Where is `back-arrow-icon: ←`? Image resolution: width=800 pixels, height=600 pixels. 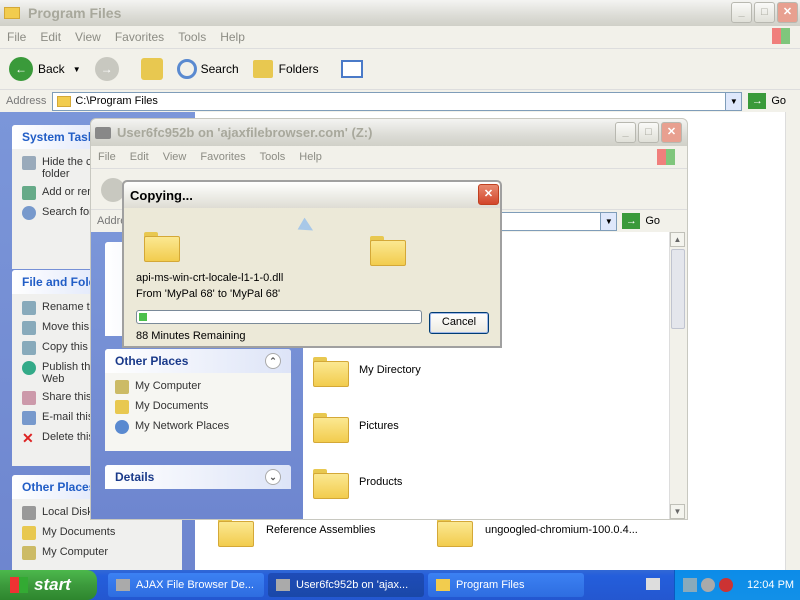 back-arrow-icon: ← is located at coordinates (21, 69).